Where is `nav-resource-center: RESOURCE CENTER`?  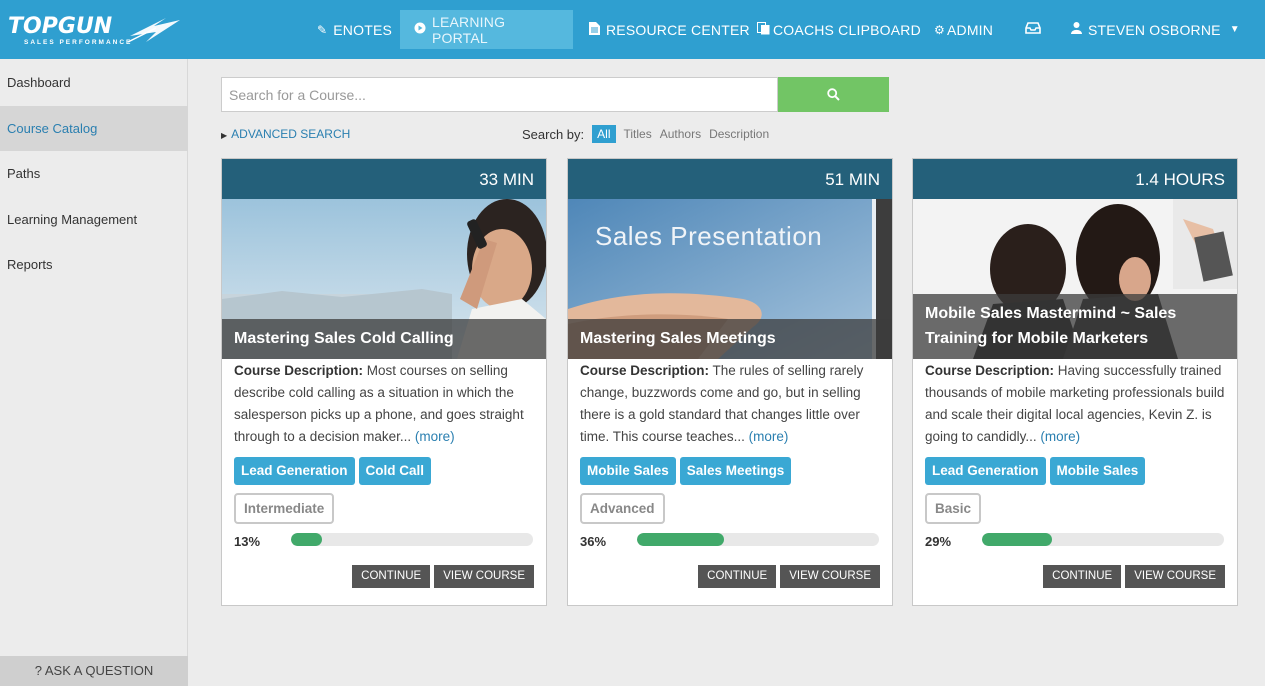 nav-resource-center: RESOURCE CENTER is located at coordinates (669, 29).